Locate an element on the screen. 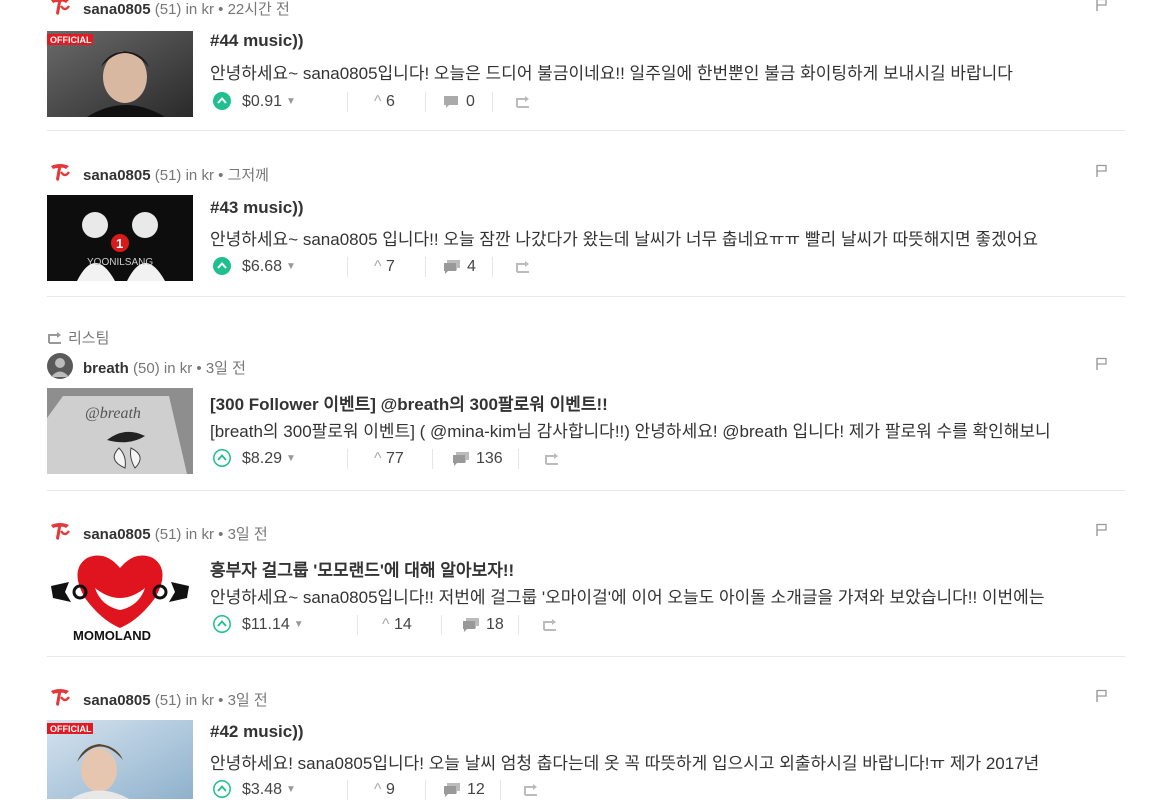 This screenshot has height=802, width=1172. resteem-label: 리스팀 is located at coordinates (89, 338).